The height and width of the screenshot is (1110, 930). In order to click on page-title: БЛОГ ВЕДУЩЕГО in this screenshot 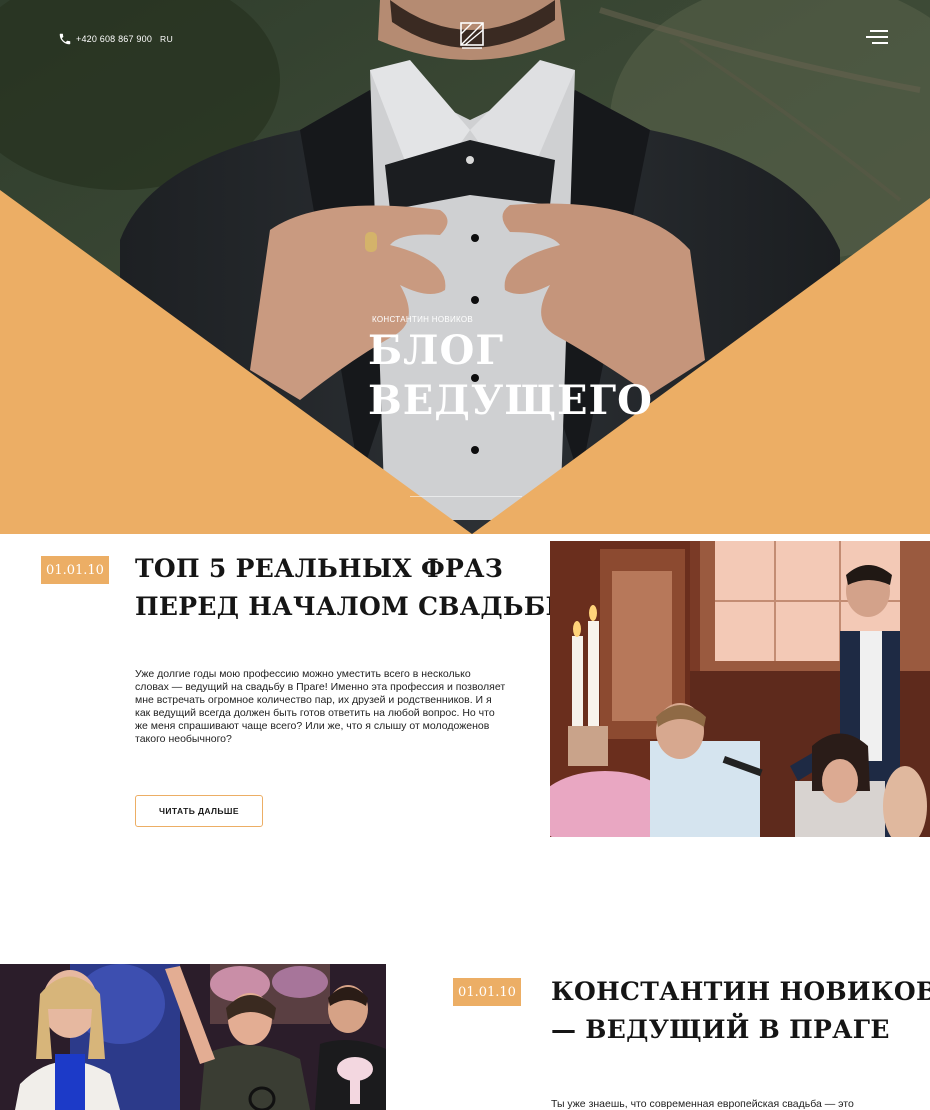, I will do `click(510, 376)`.